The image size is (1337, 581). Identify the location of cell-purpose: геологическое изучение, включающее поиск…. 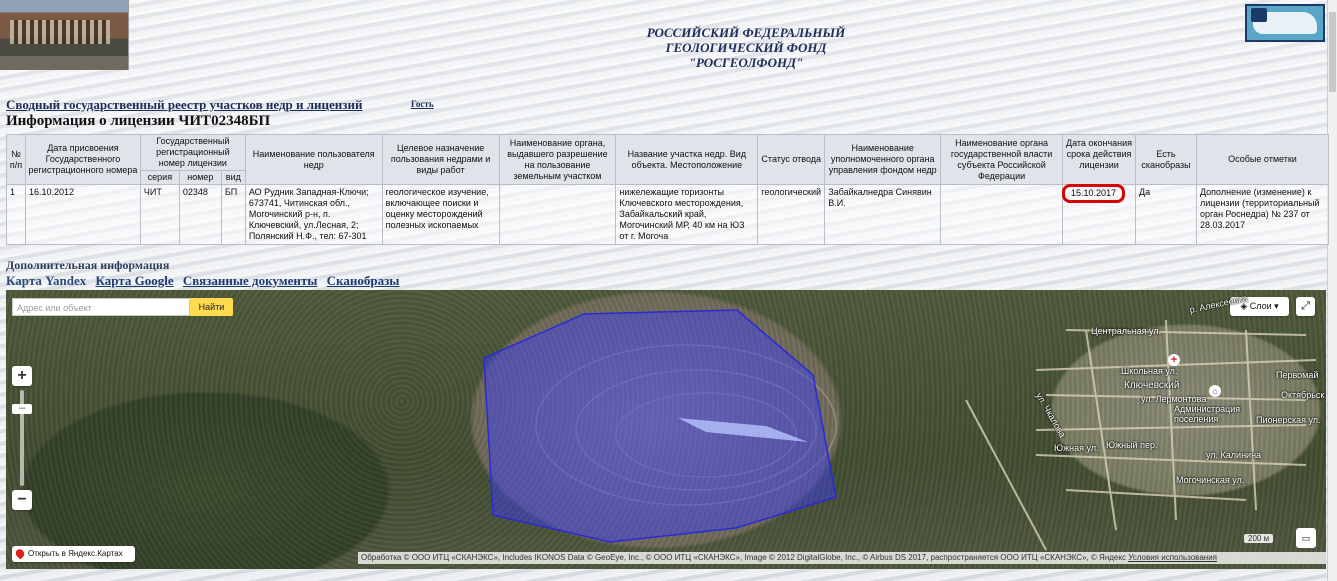
(440, 214).